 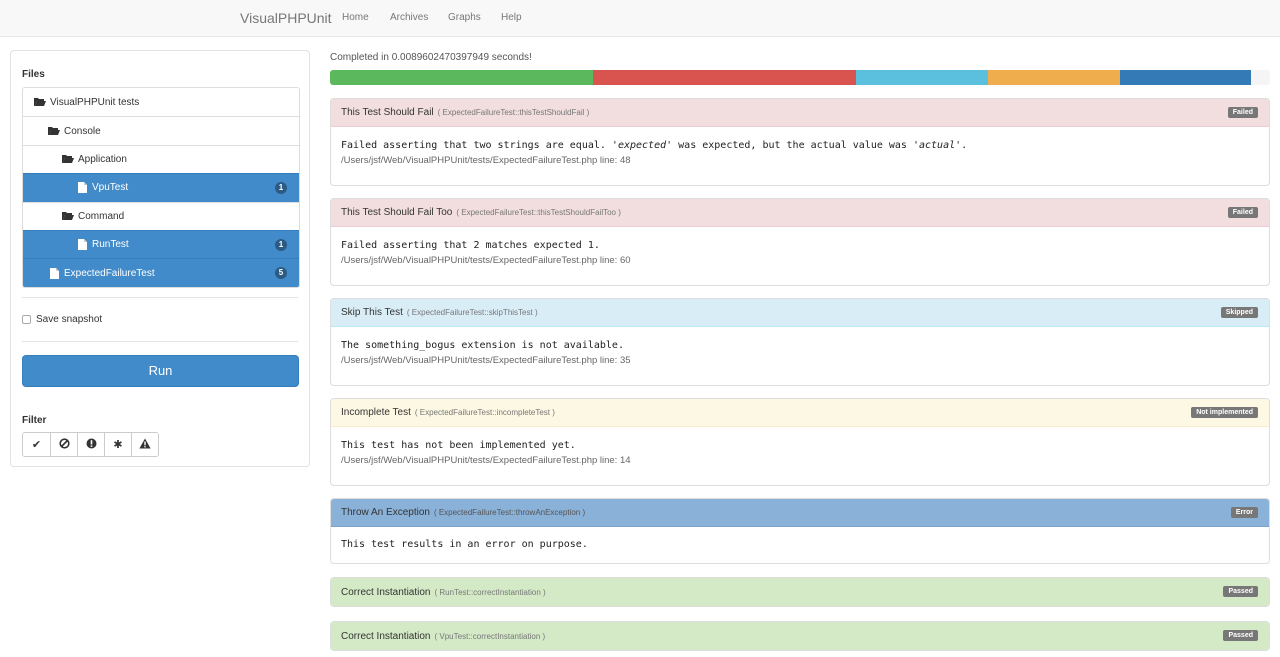 What do you see at coordinates (161, 130) in the screenshot?
I see `tree-item-console: Console` at bounding box center [161, 130].